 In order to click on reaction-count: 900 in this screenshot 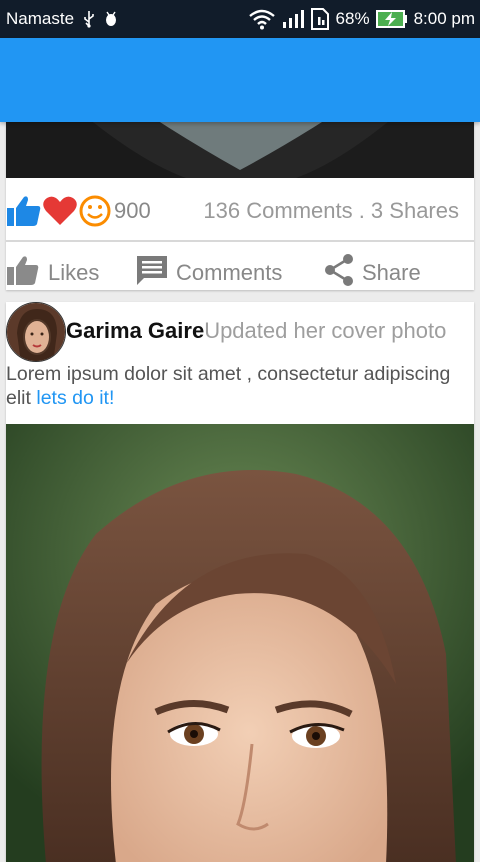, I will do `click(132, 210)`.